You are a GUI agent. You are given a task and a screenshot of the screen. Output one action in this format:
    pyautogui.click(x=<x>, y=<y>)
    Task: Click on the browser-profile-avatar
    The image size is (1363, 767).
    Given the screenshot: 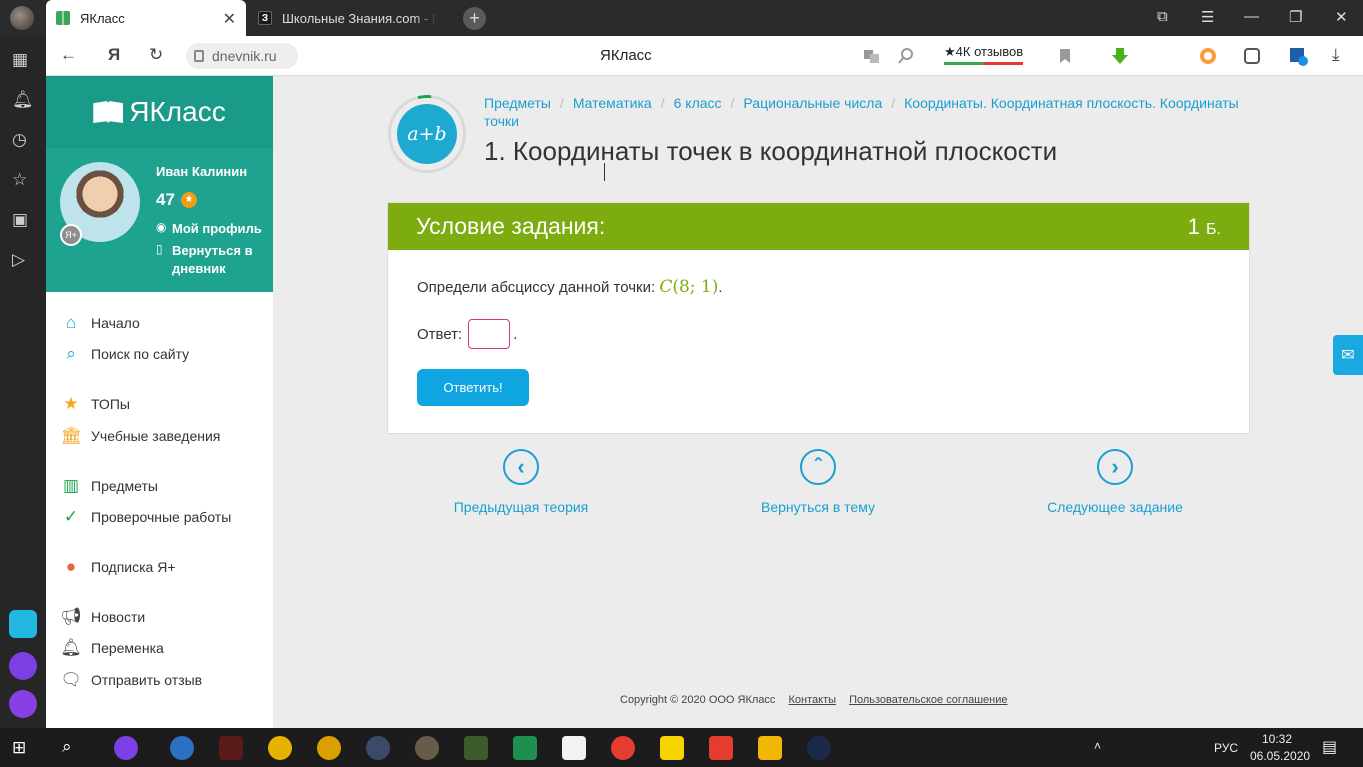 What is the action you would take?
    pyautogui.click(x=22, y=18)
    